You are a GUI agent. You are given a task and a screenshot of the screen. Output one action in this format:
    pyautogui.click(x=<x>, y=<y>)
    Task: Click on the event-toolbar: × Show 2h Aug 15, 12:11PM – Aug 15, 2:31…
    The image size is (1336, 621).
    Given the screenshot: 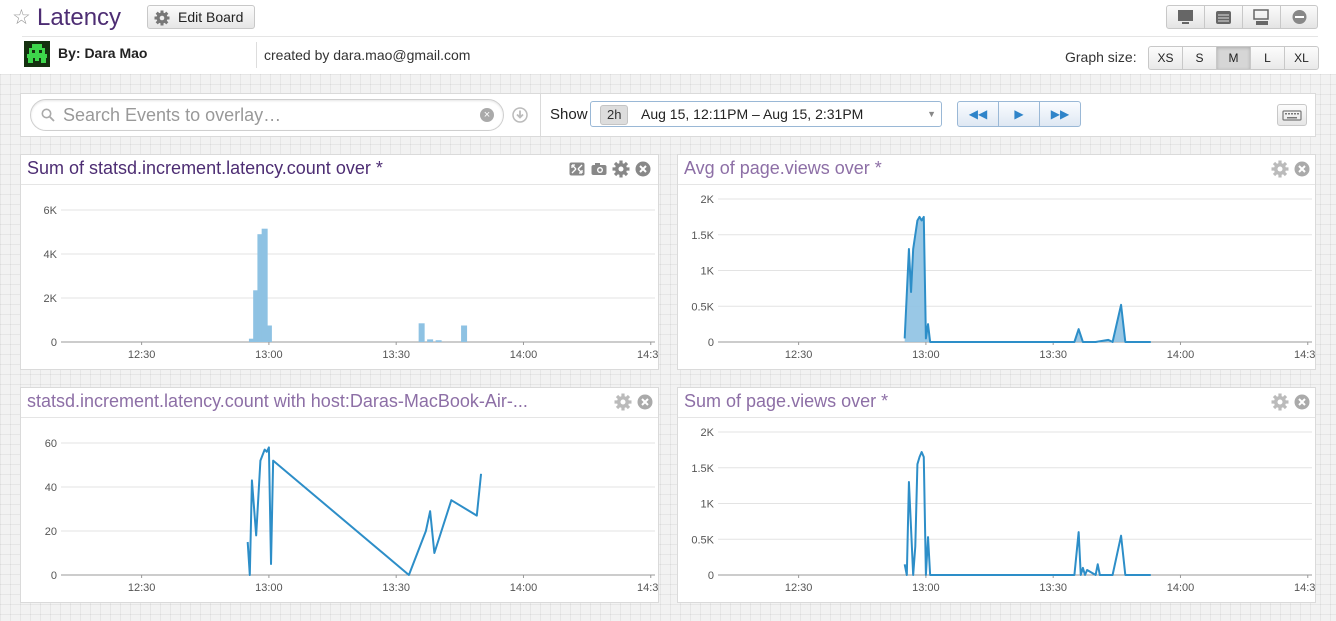 What is the action you would take?
    pyautogui.click(x=668, y=115)
    